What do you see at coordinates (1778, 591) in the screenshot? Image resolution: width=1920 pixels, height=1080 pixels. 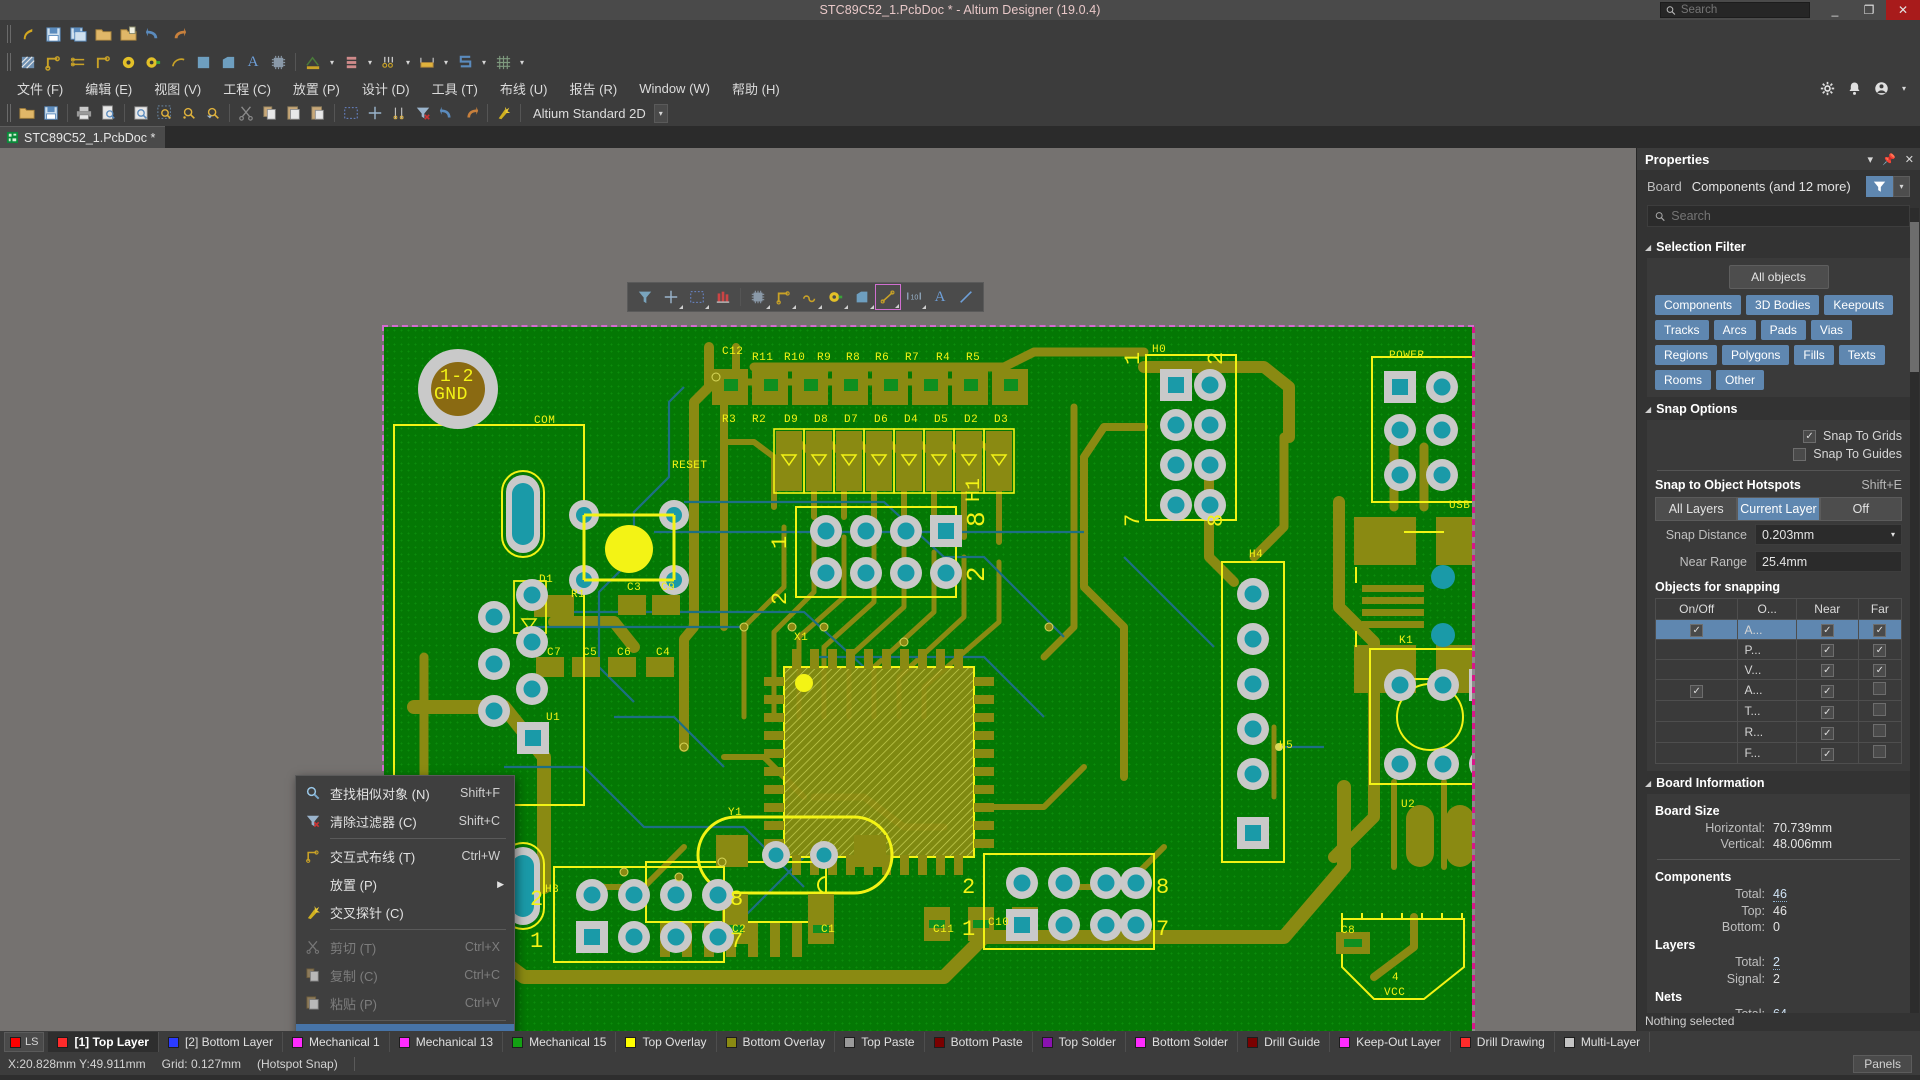 I see `properties-body: Board Components (and 12 more) ▾ ◢` at bounding box center [1778, 591].